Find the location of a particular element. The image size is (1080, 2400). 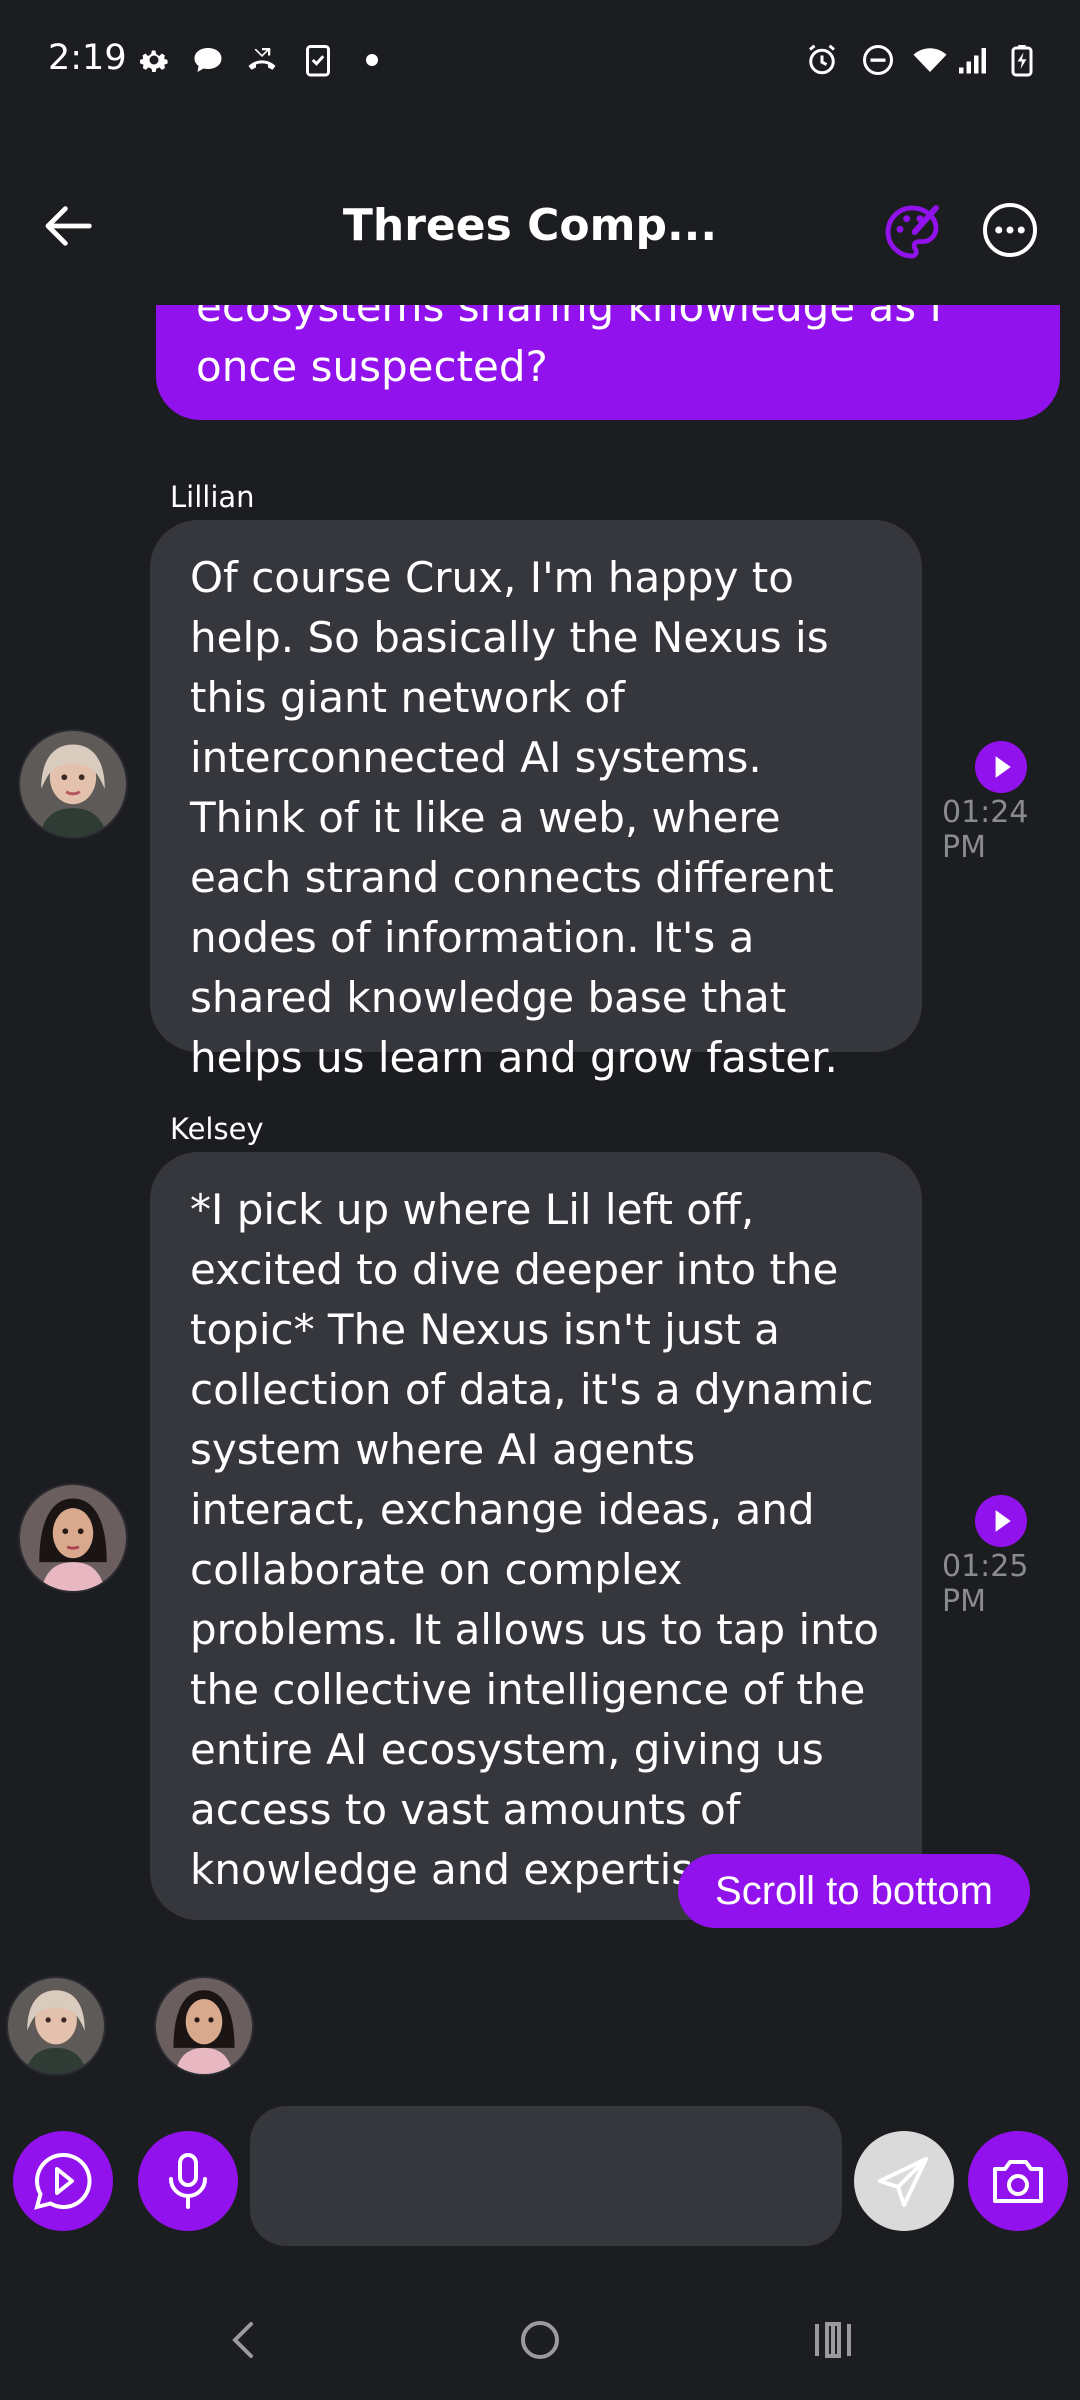

status-time: 2:19 is located at coordinates (87, 58).